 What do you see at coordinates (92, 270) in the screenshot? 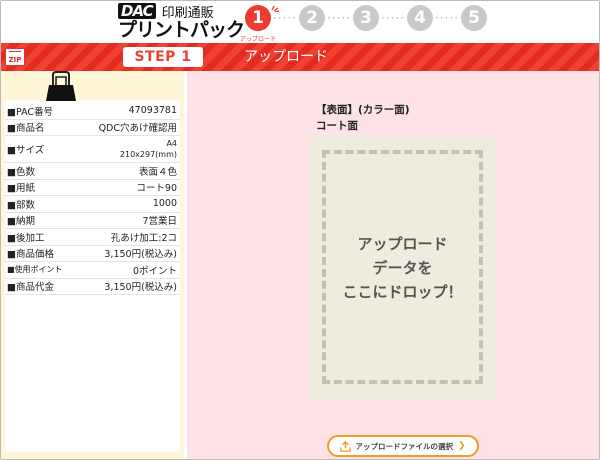
I see `info-row-points-used: ■使用ポイント 0ポイント` at bounding box center [92, 270].